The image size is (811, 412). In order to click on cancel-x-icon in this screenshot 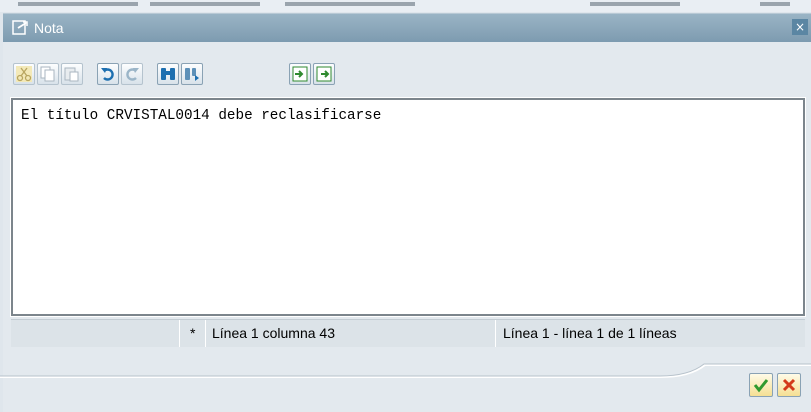, I will do `click(789, 385)`.